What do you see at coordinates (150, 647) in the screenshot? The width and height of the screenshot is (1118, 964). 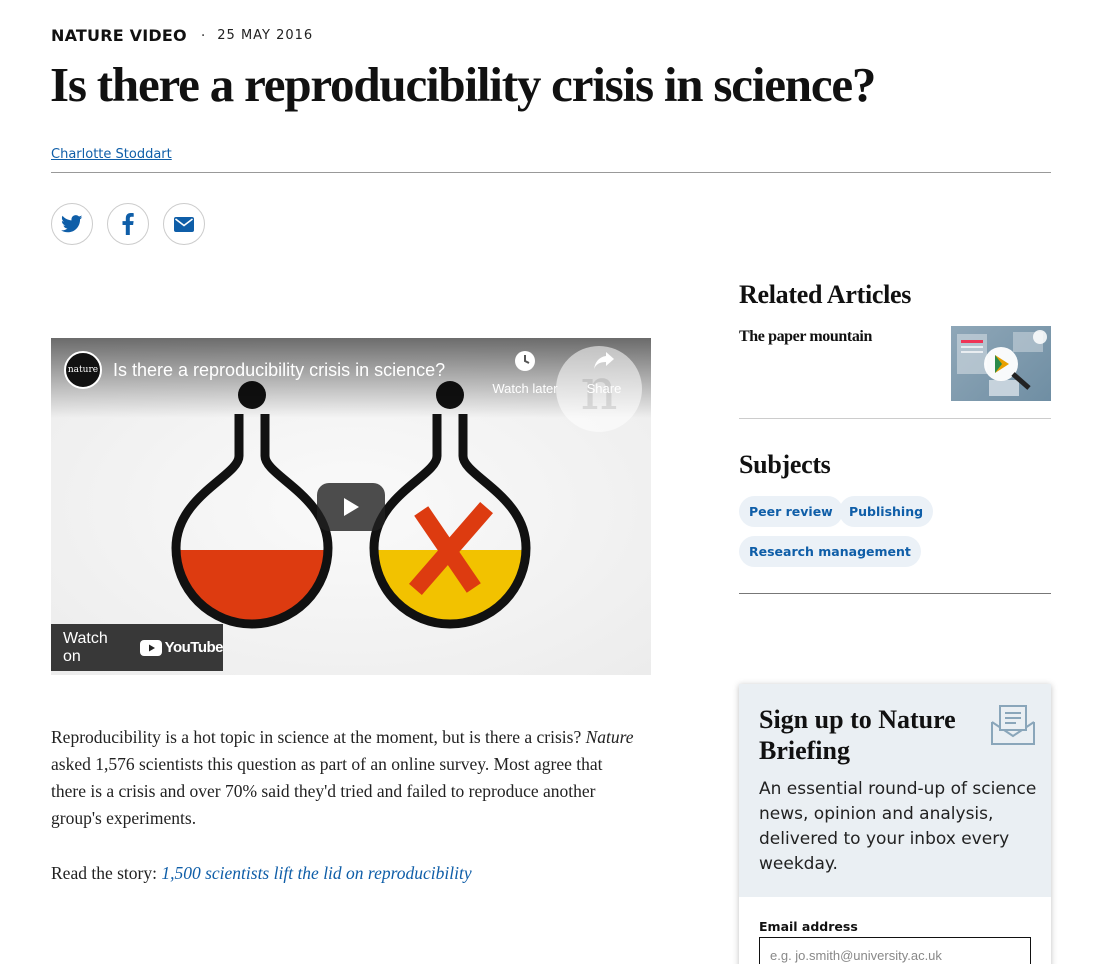 I see `youtube-icon` at bounding box center [150, 647].